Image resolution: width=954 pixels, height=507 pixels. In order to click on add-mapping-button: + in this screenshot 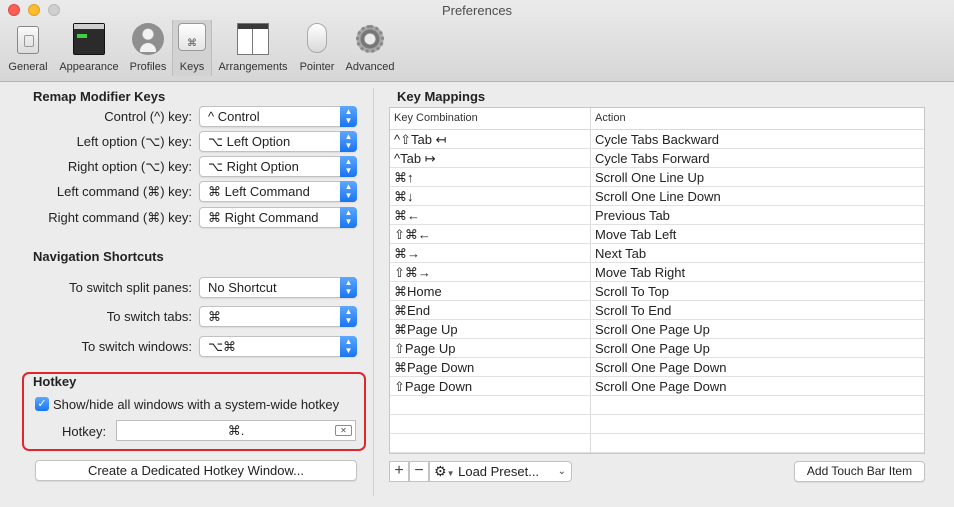, I will do `click(399, 471)`.